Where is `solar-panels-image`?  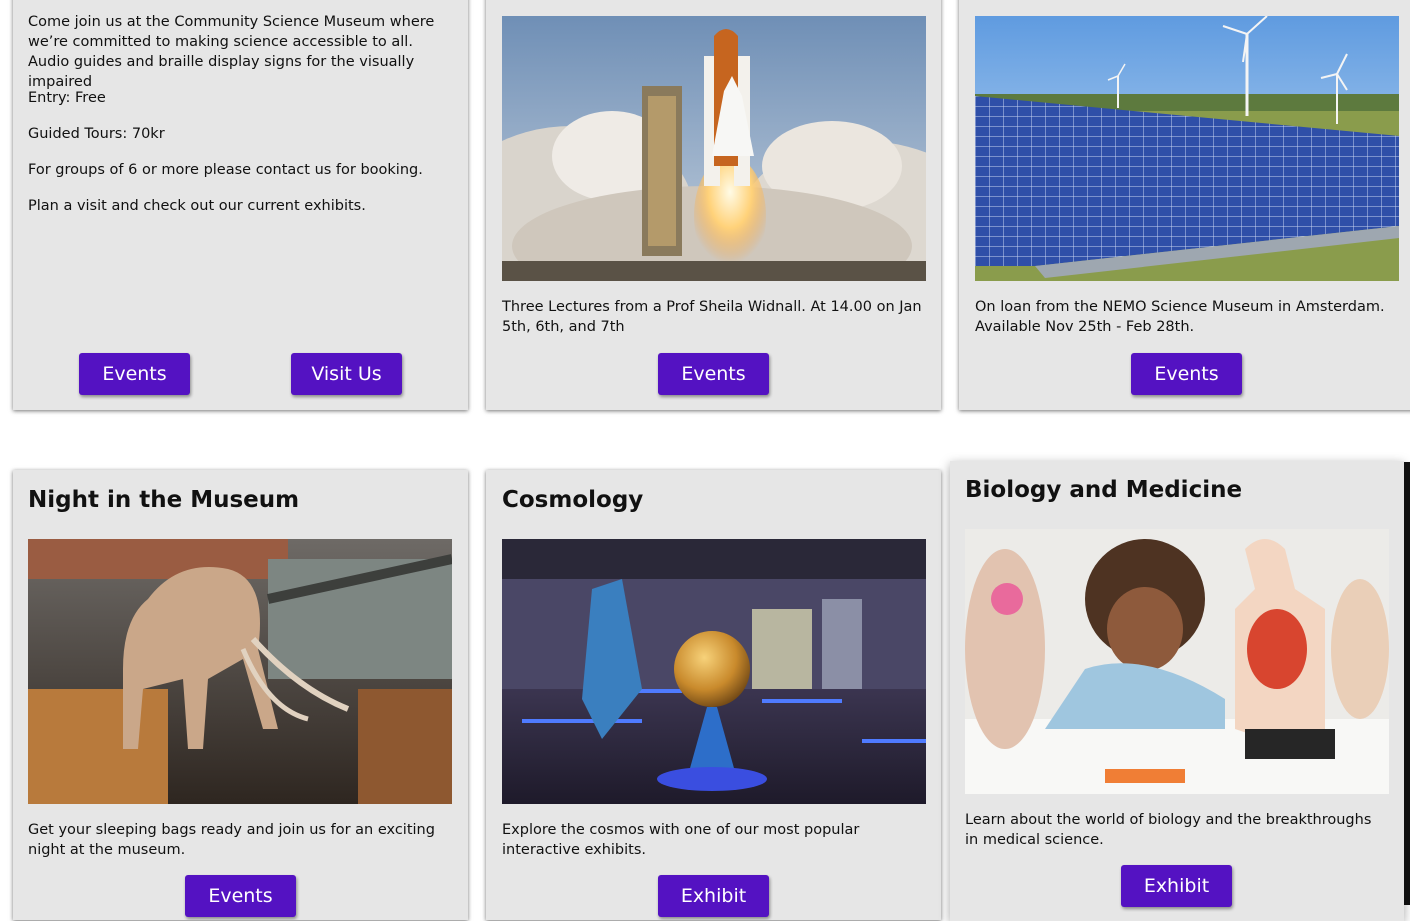
solar-panels-image is located at coordinates (1187, 148).